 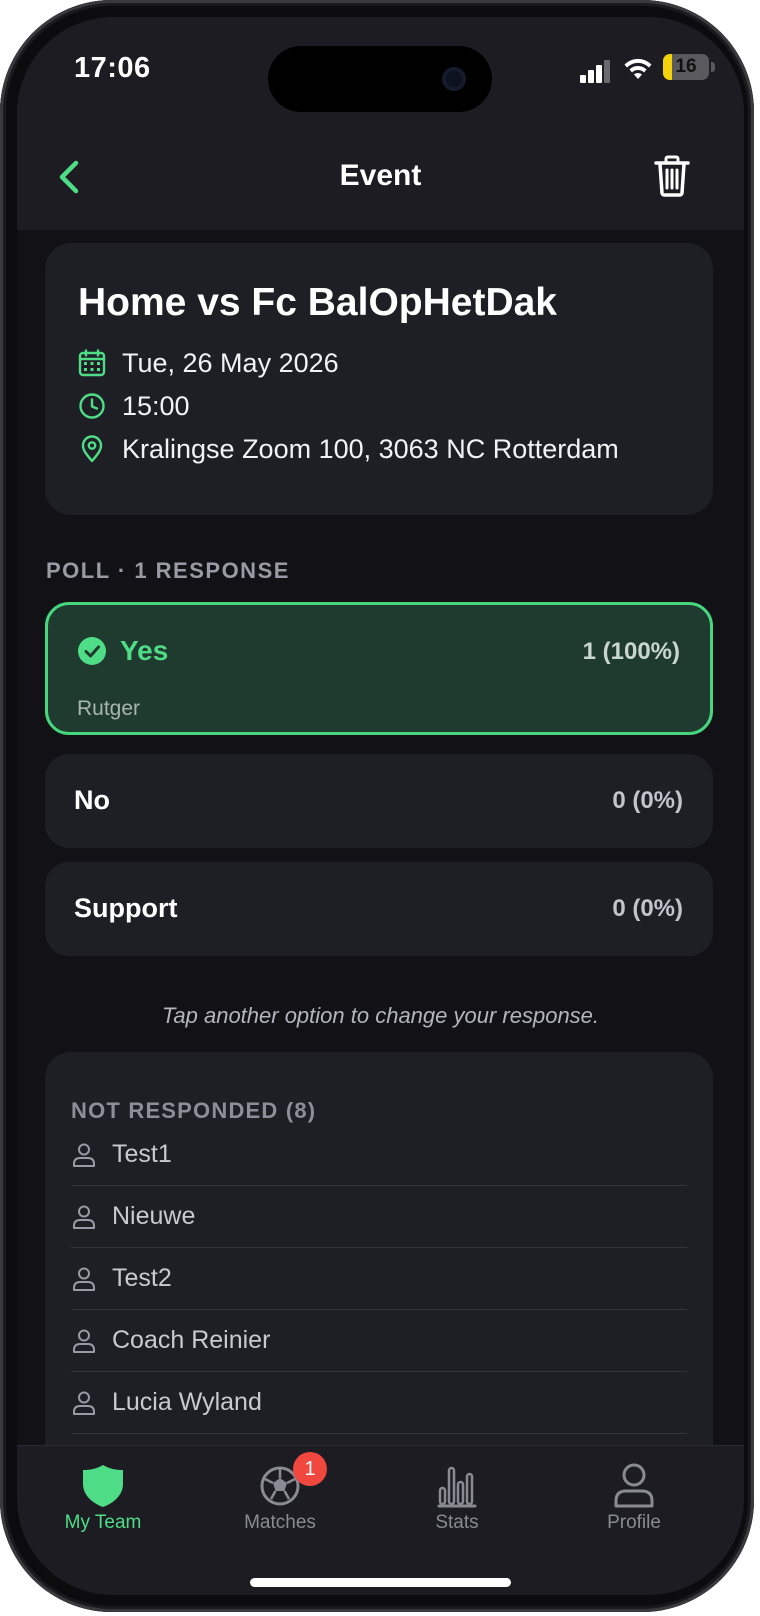 What do you see at coordinates (280, 1496) in the screenshot?
I see `tab-matches: 1 Matches` at bounding box center [280, 1496].